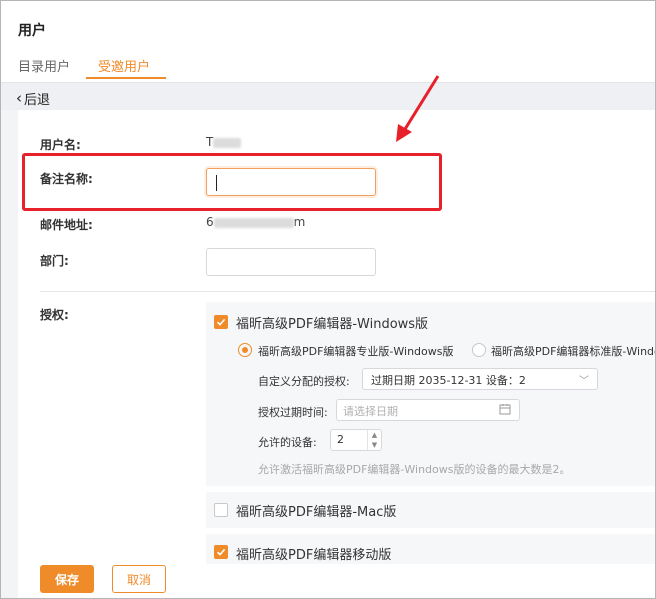  I want to click on checkbox-mac, so click(221, 510).